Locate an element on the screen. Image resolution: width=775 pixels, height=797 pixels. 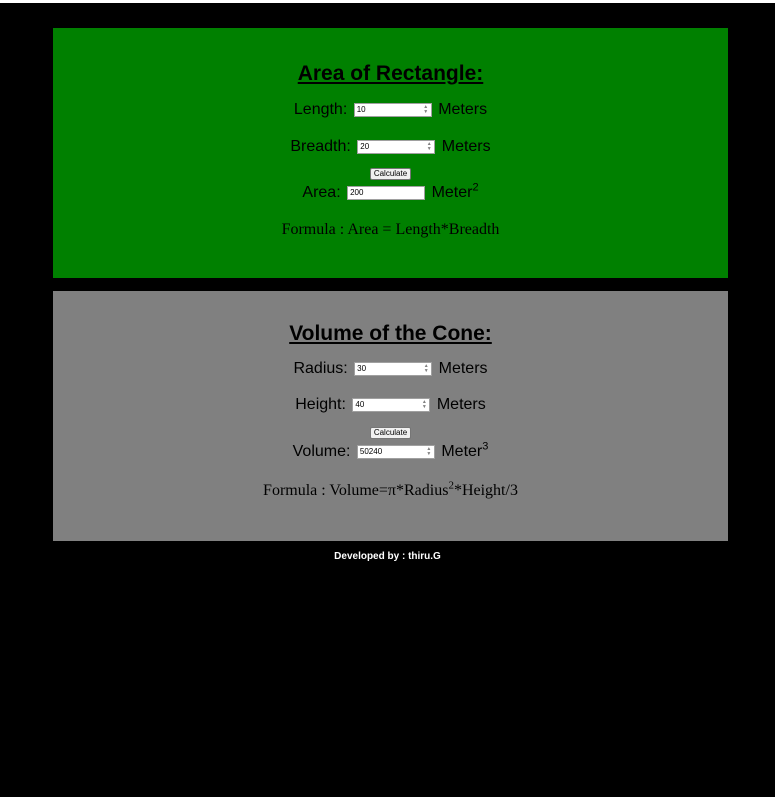
area-value: 200 is located at coordinates (357, 192).